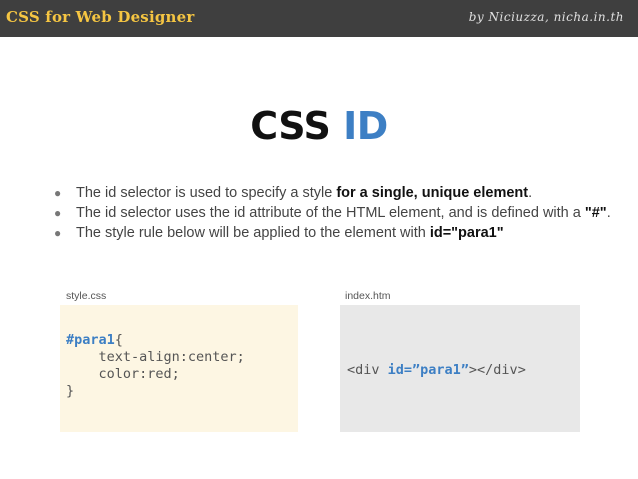 The image size is (638, 479). Describe the element at coordinates (368, 296) in the screenshot. I see `html-file-label: index.htm` at that location.